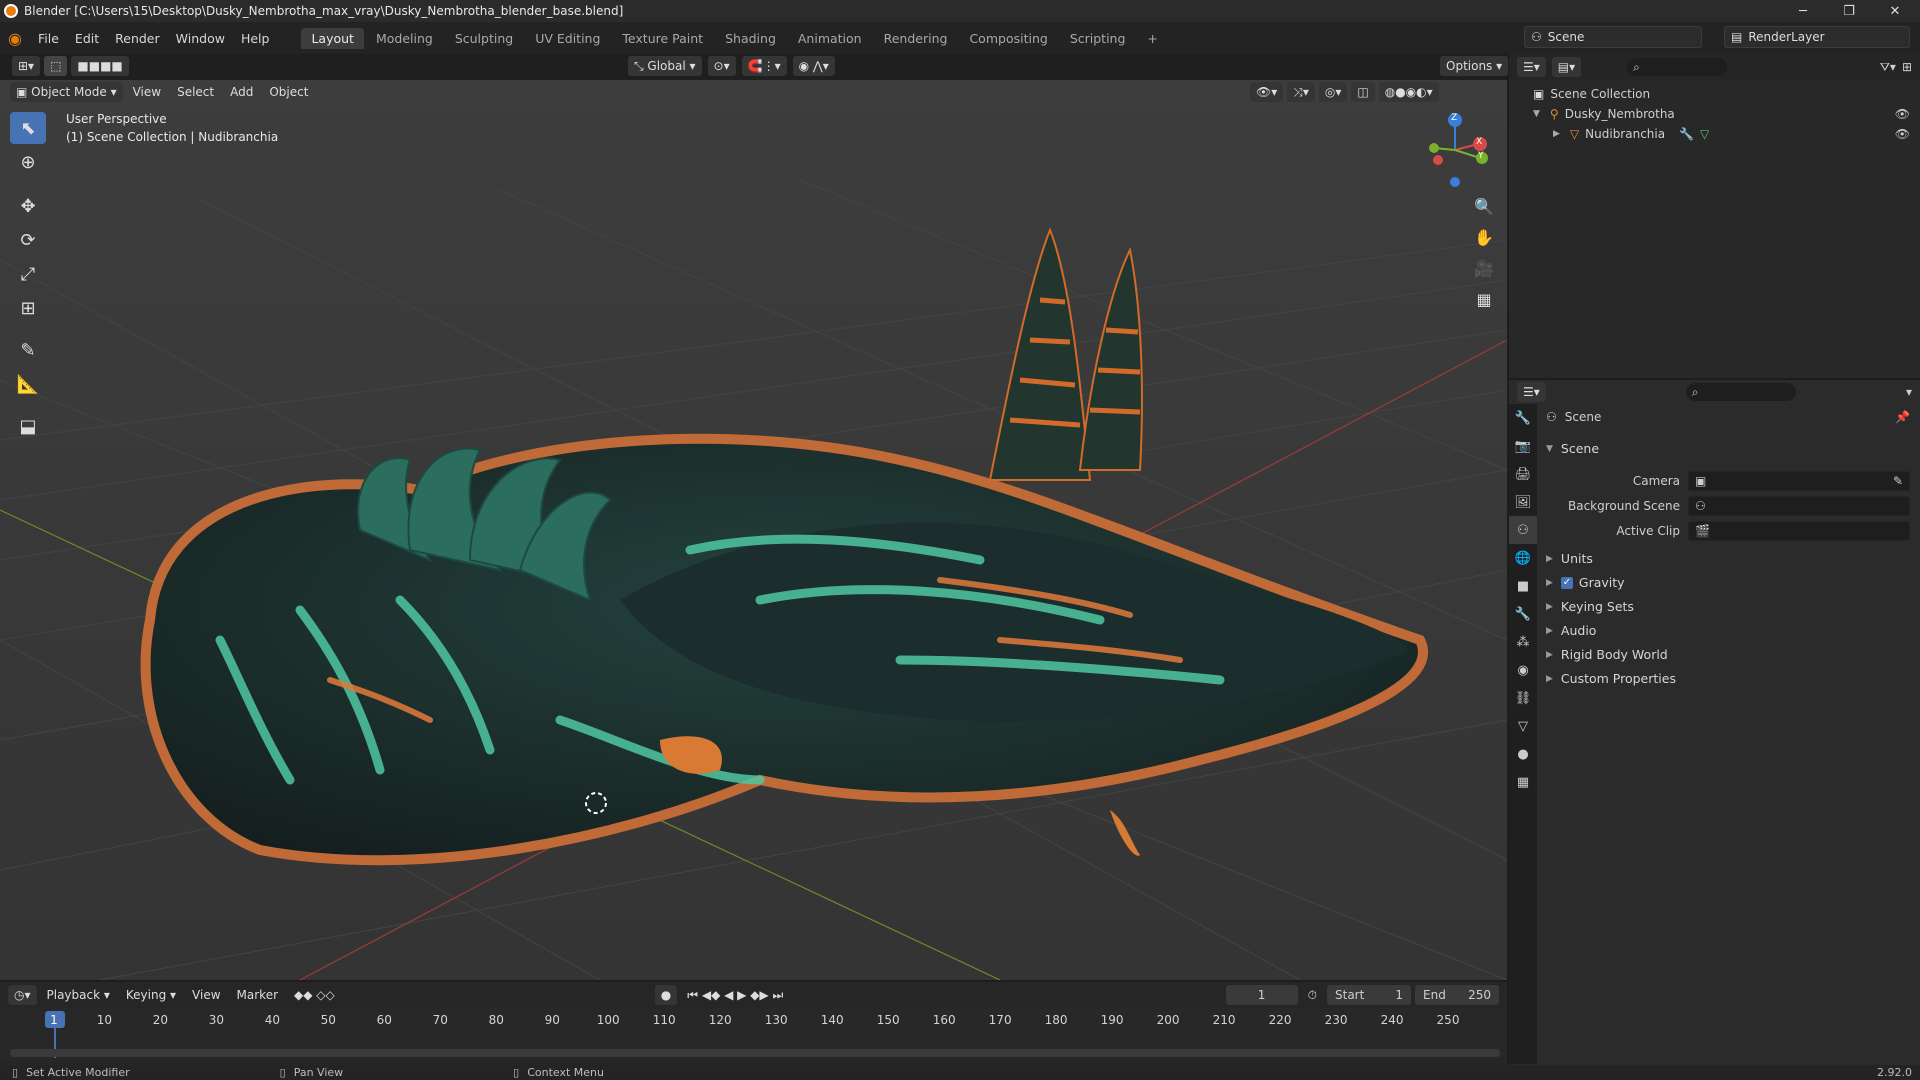  I want to click on start-frame-field: Start 1, so click(1369, 995).